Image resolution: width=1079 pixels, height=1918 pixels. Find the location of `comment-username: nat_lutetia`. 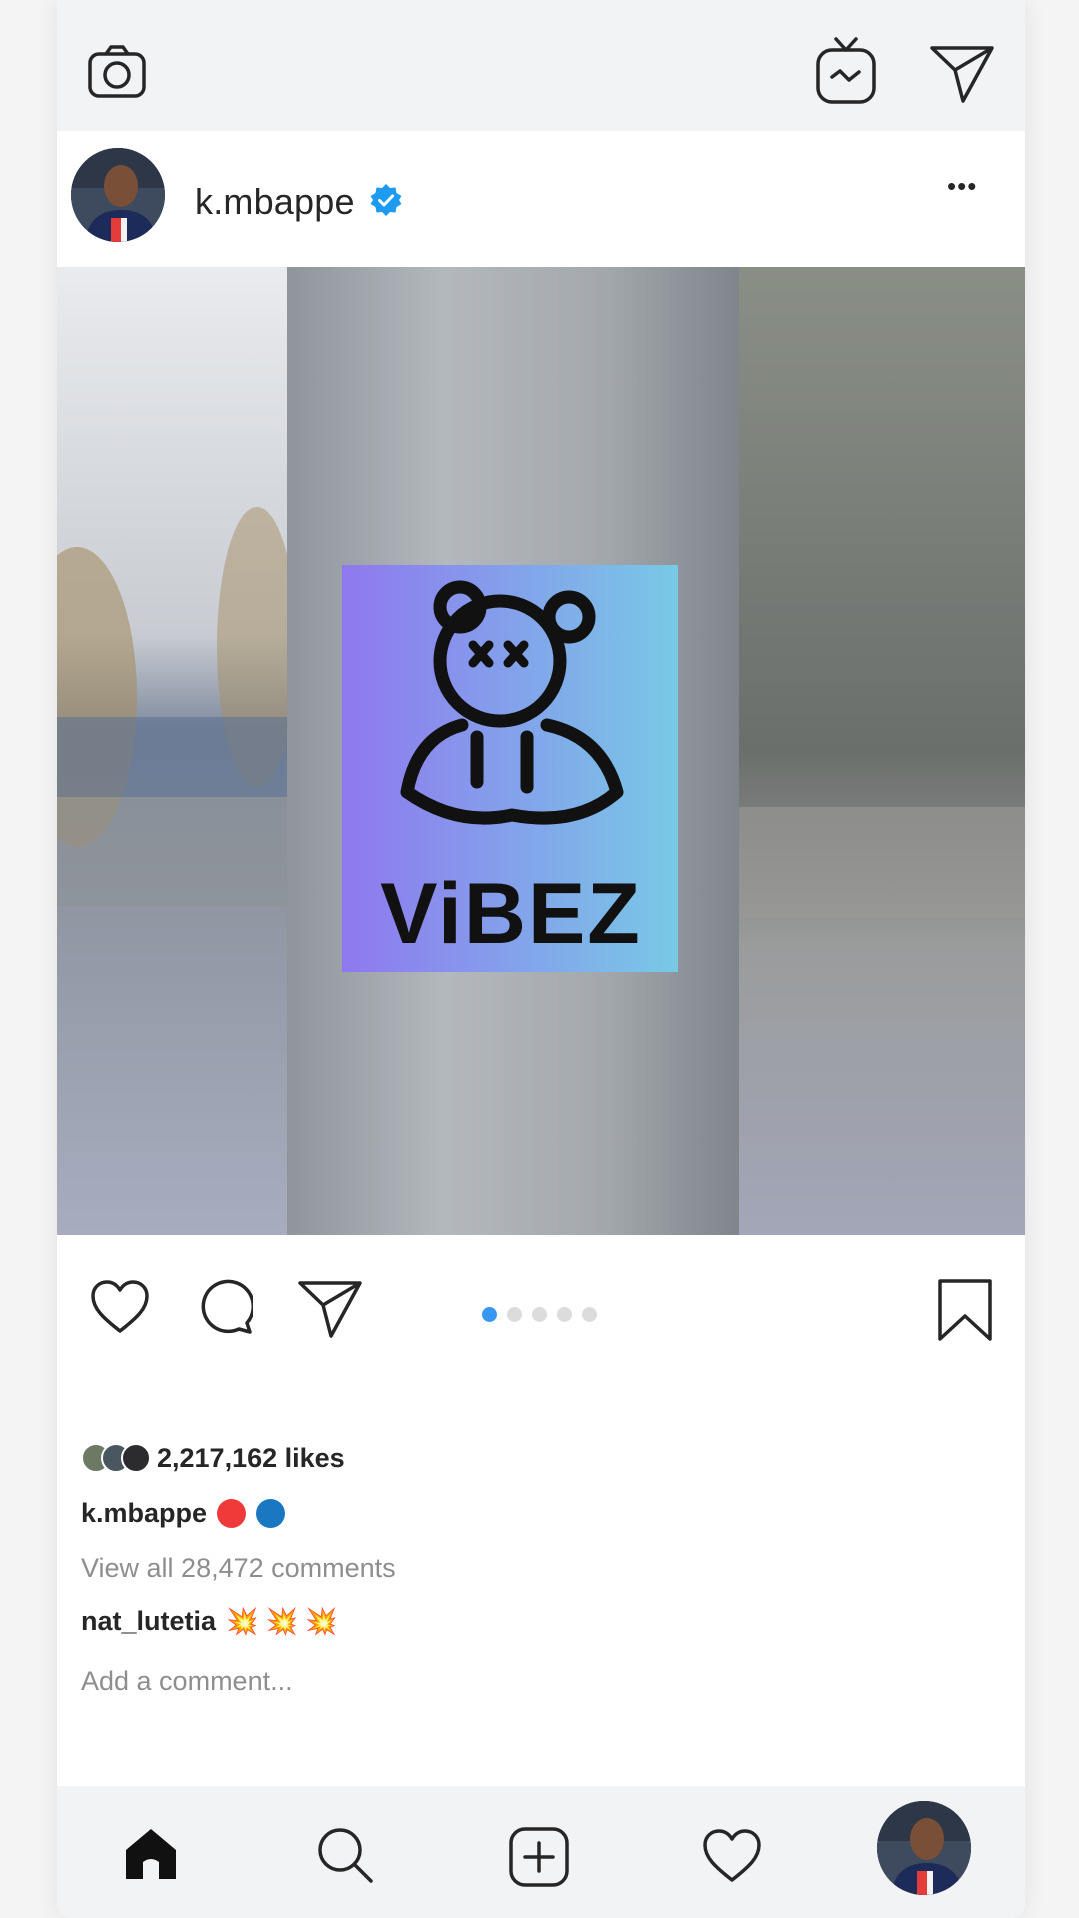

comment-username: nat_lutetia is located at coordinates (148, 1621).